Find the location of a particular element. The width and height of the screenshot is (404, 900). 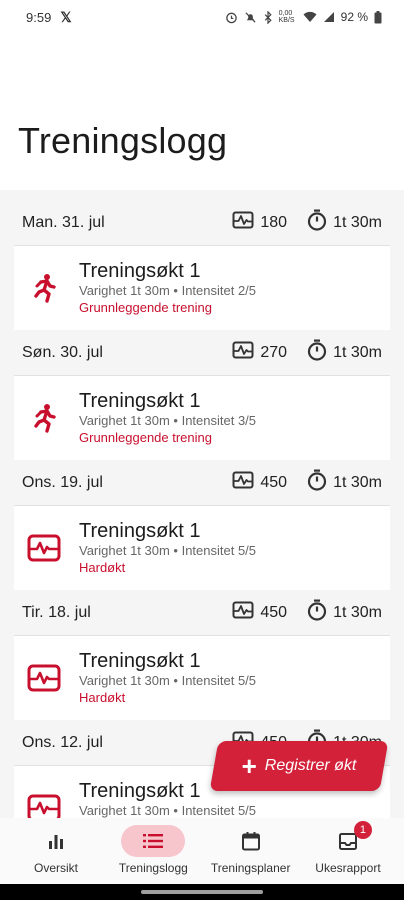

status-left: 9:59 𝕏 is located at coordinates (49, 17).